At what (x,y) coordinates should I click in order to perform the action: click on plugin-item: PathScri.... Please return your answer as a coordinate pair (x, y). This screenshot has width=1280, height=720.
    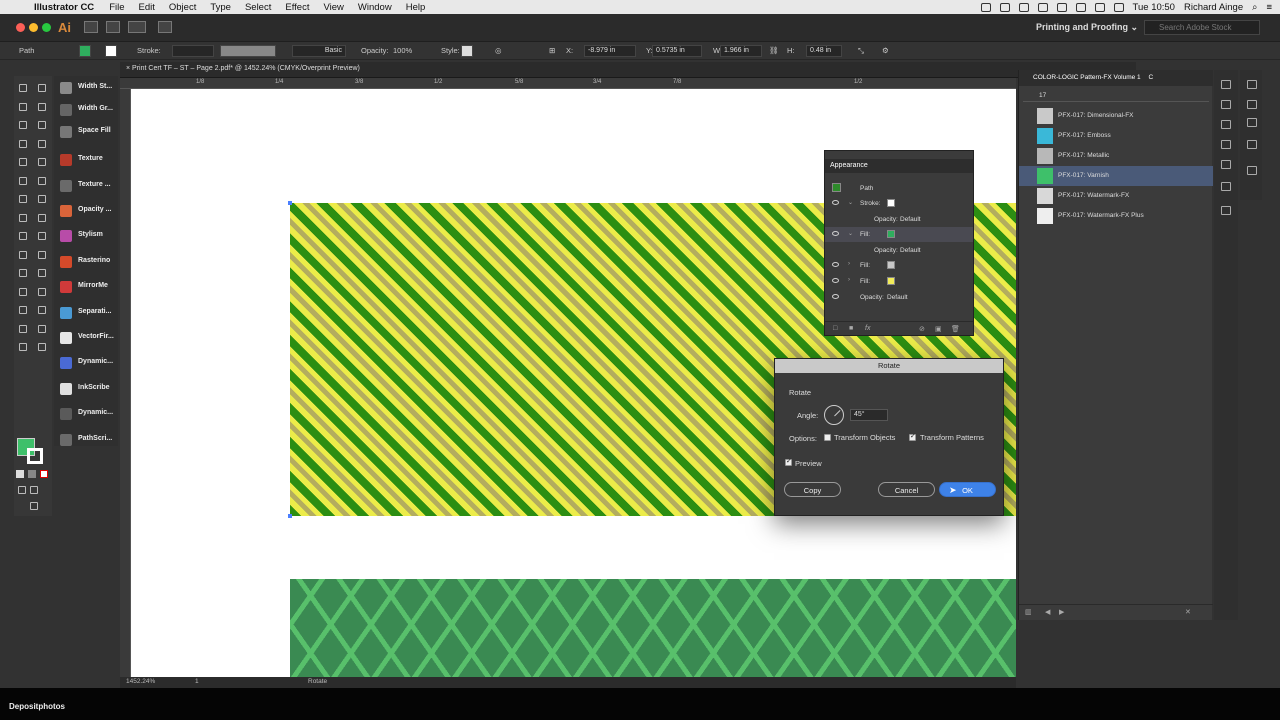
    Looking at the image, I should click on (86, 440).